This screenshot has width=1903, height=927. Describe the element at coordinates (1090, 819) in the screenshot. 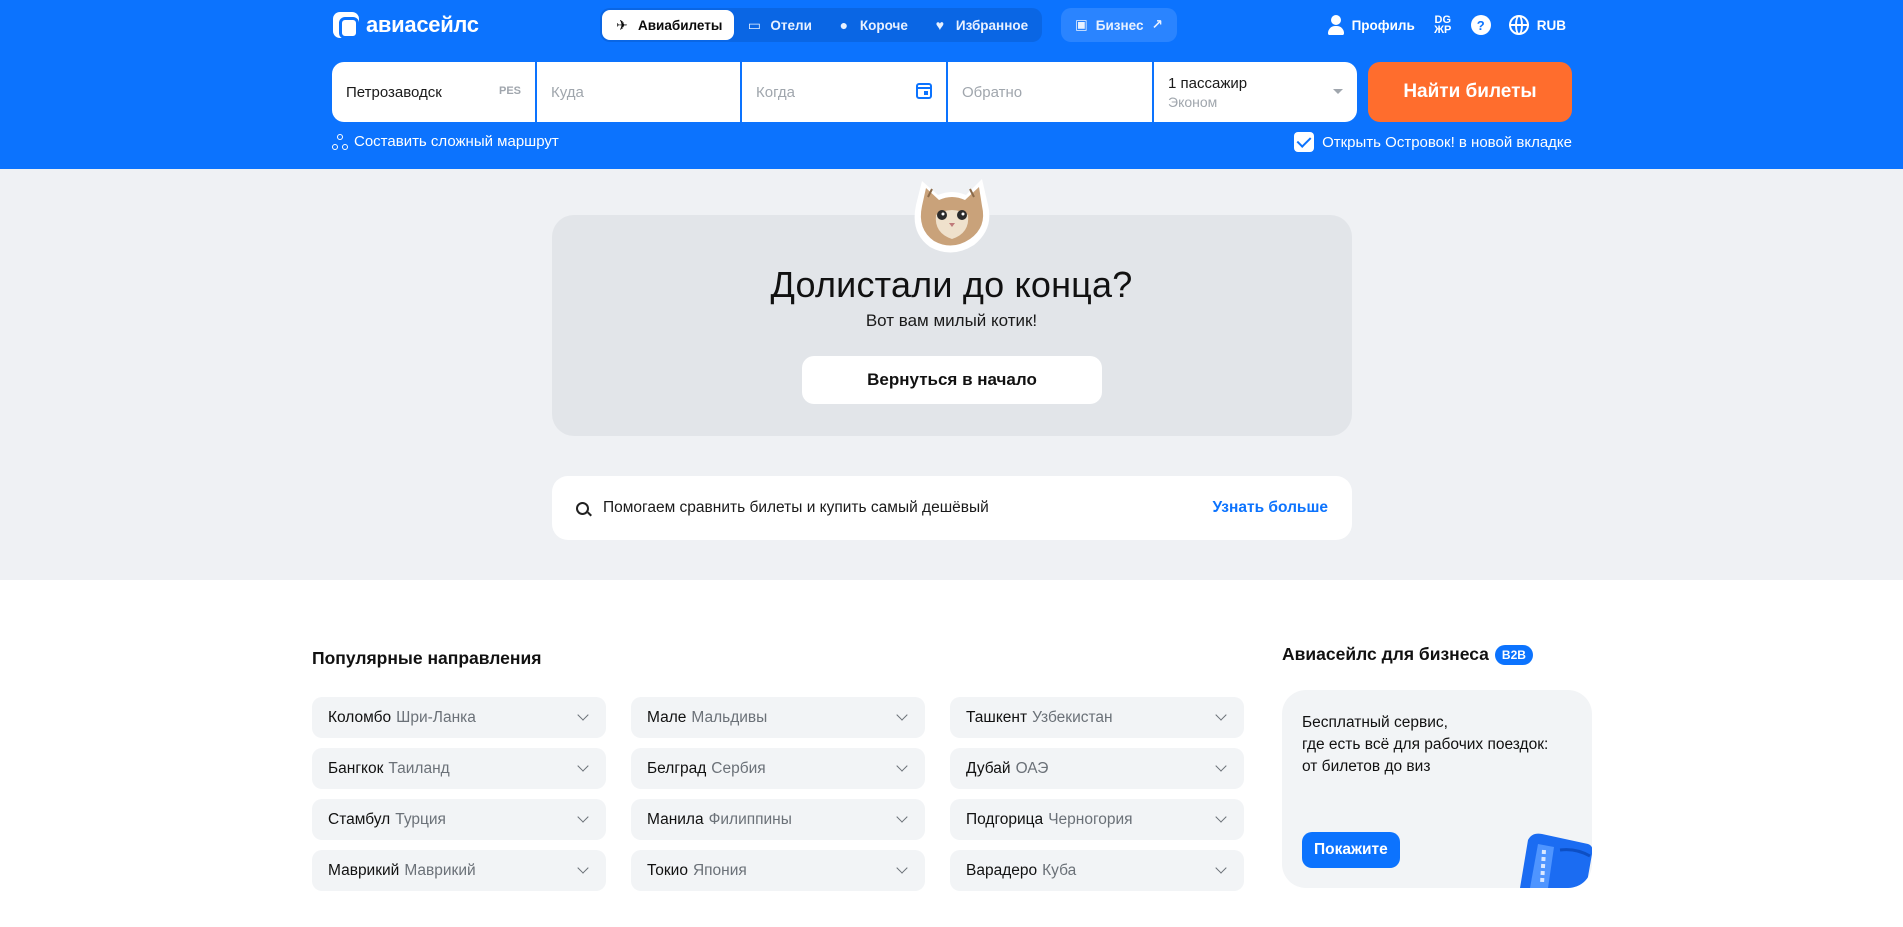

I see `destination-country: Черногория` at that location.